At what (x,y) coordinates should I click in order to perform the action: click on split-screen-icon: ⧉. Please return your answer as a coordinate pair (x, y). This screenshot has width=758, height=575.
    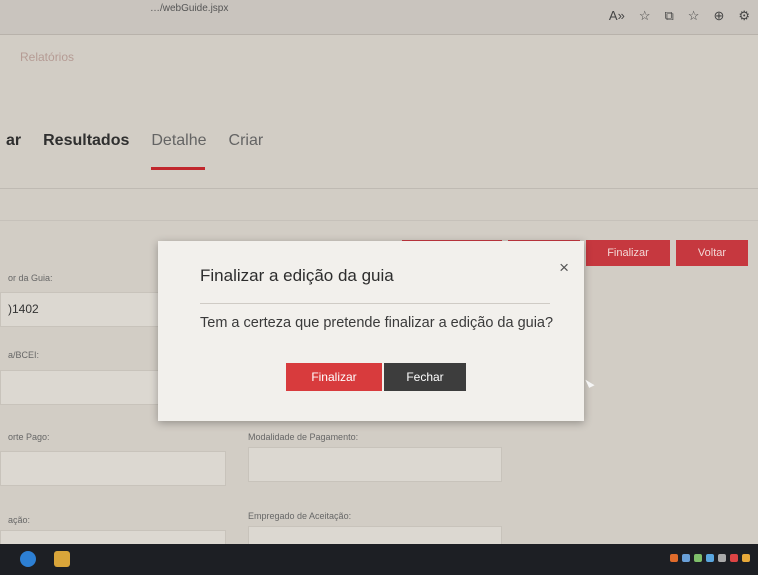
    Looking at the image, I should click on (668, 16).